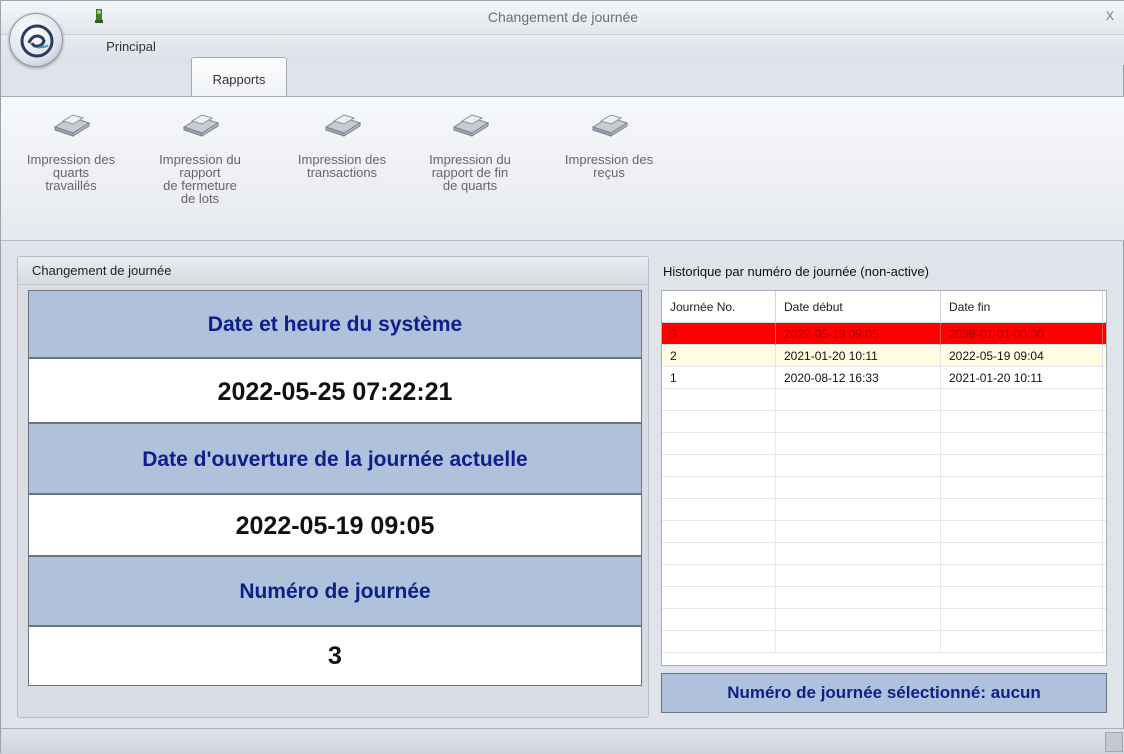 This screenshot has width=1124, height=754. I want to click on tab-rapports: Rapports, so click(239, 77).